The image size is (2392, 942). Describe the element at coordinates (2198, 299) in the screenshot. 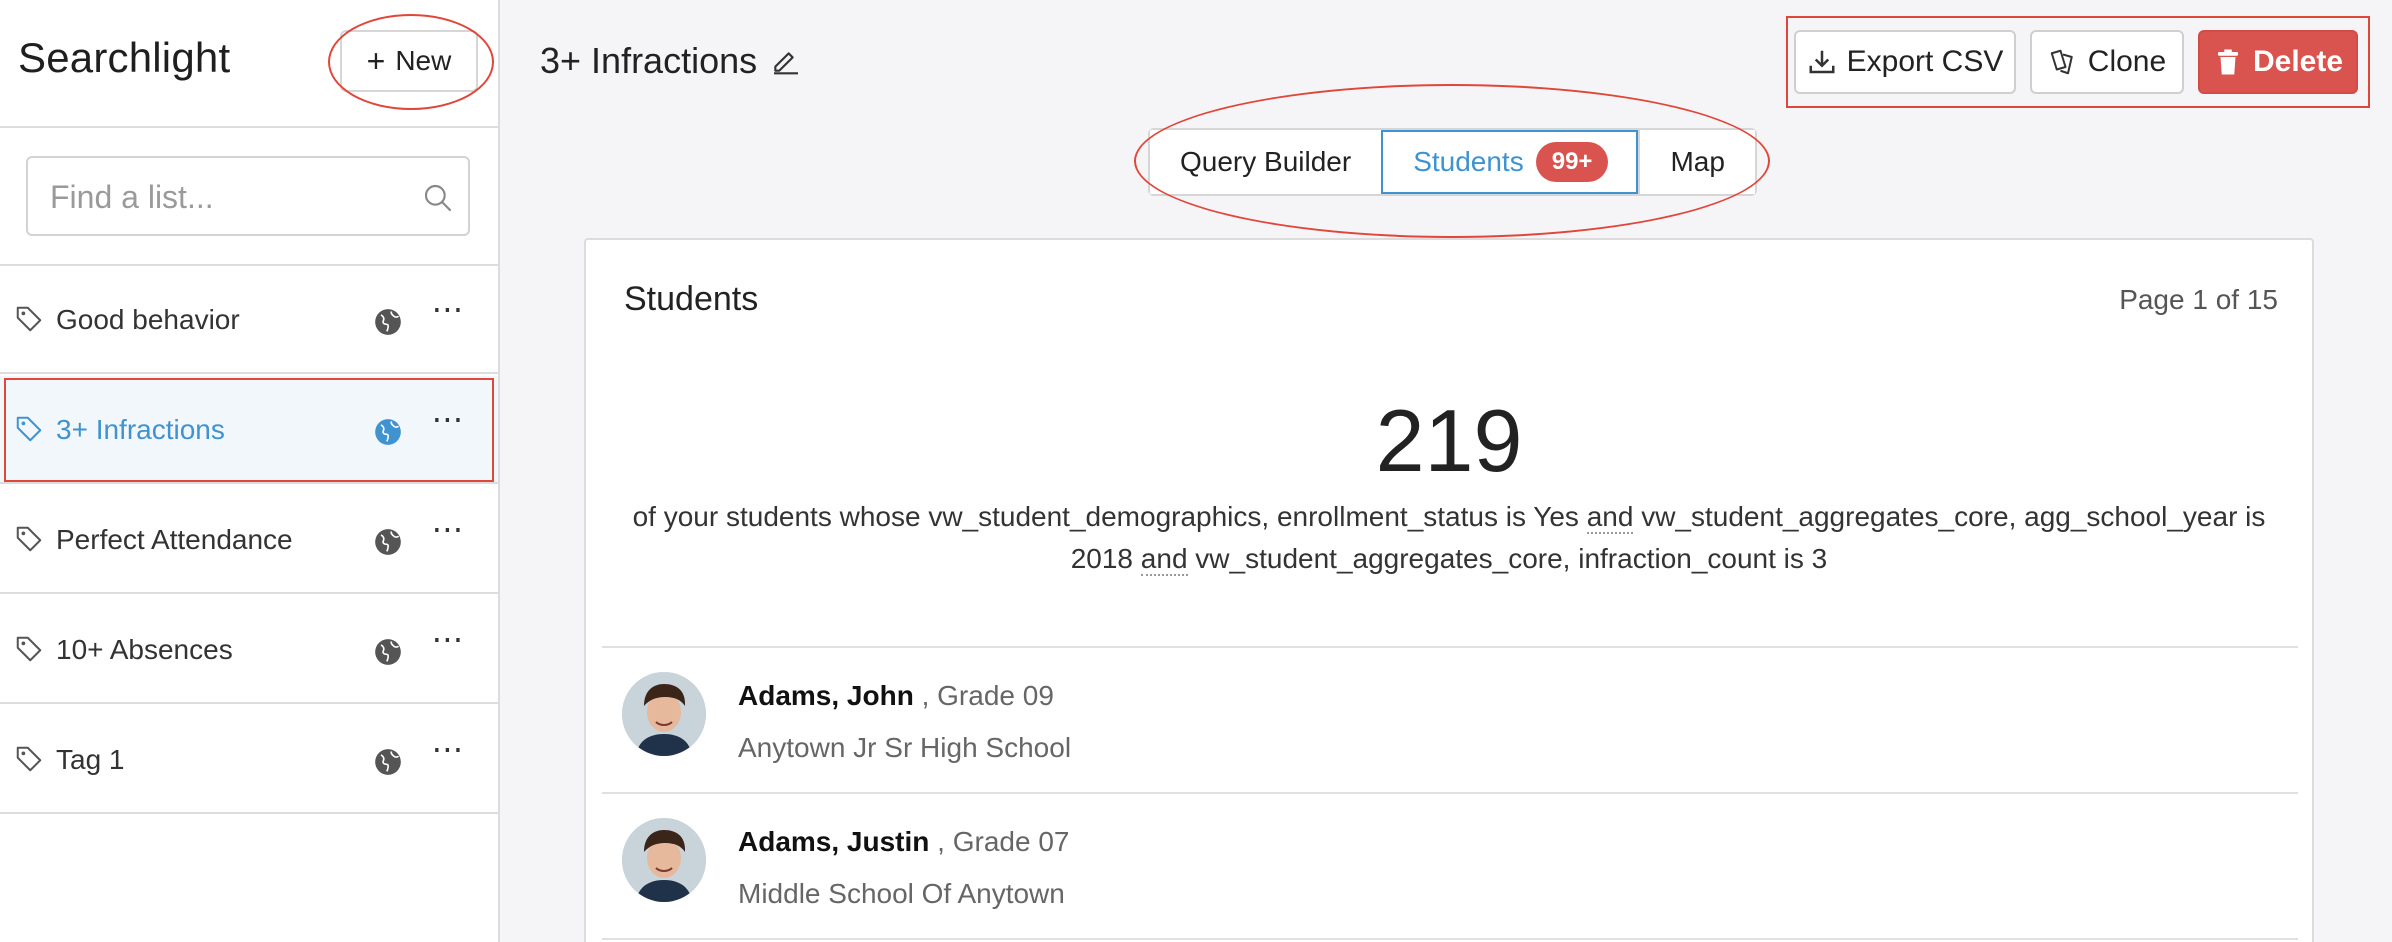

I see `pagination-info: Page 1 of 15` at that location.